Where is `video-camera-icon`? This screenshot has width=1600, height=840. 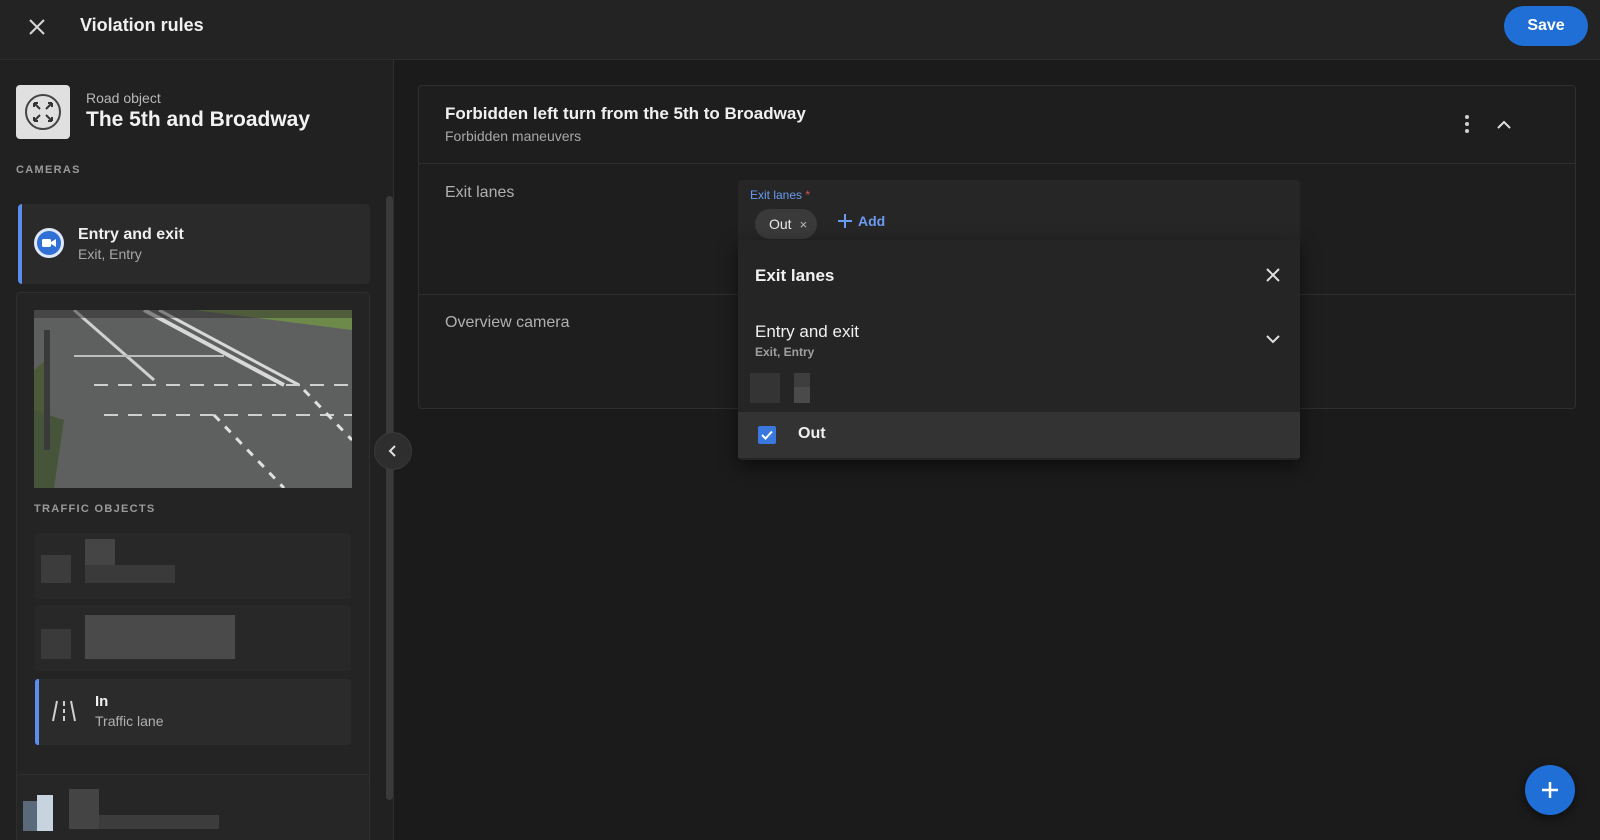
video-camera-icon is located at coordinates (49, 243).